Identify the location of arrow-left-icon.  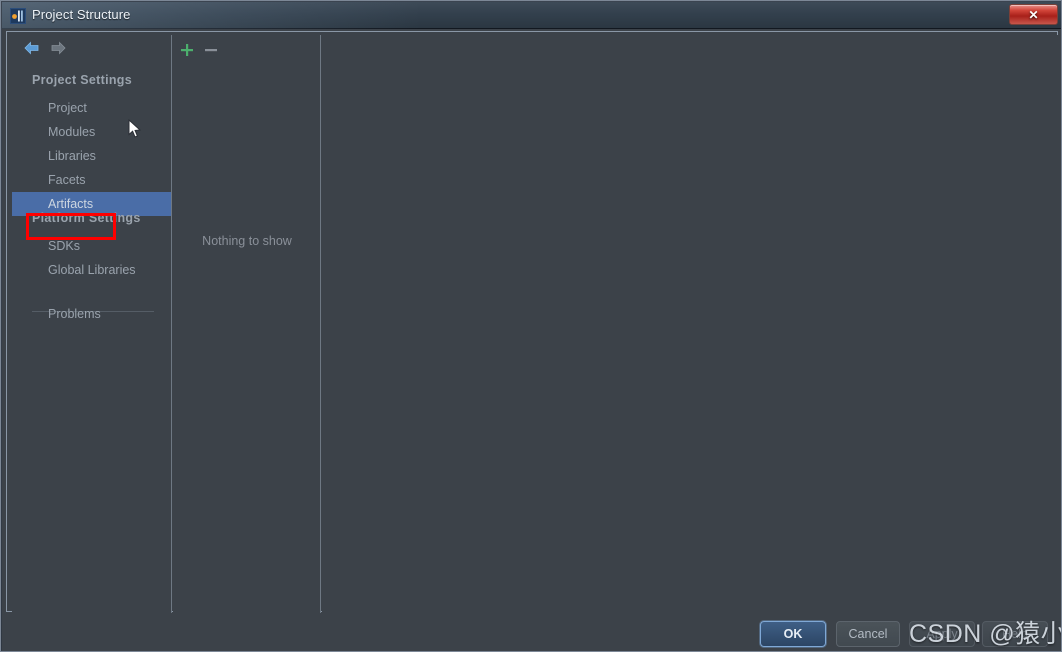
(32, 48).